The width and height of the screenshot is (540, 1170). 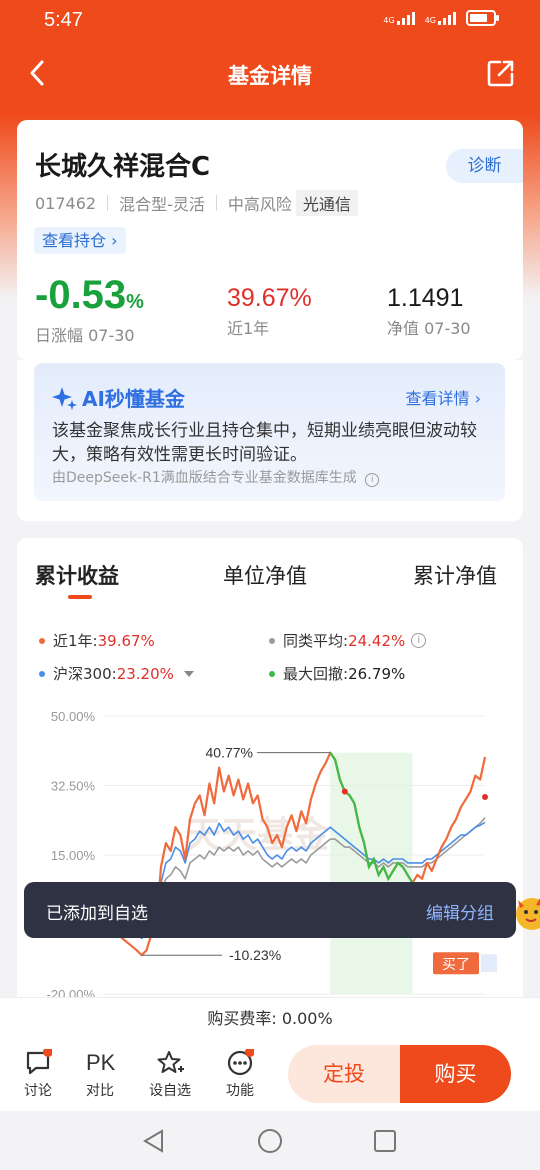 I want to click on legend-index: 沪深300: 23.20%, so click(x=116, y=673).